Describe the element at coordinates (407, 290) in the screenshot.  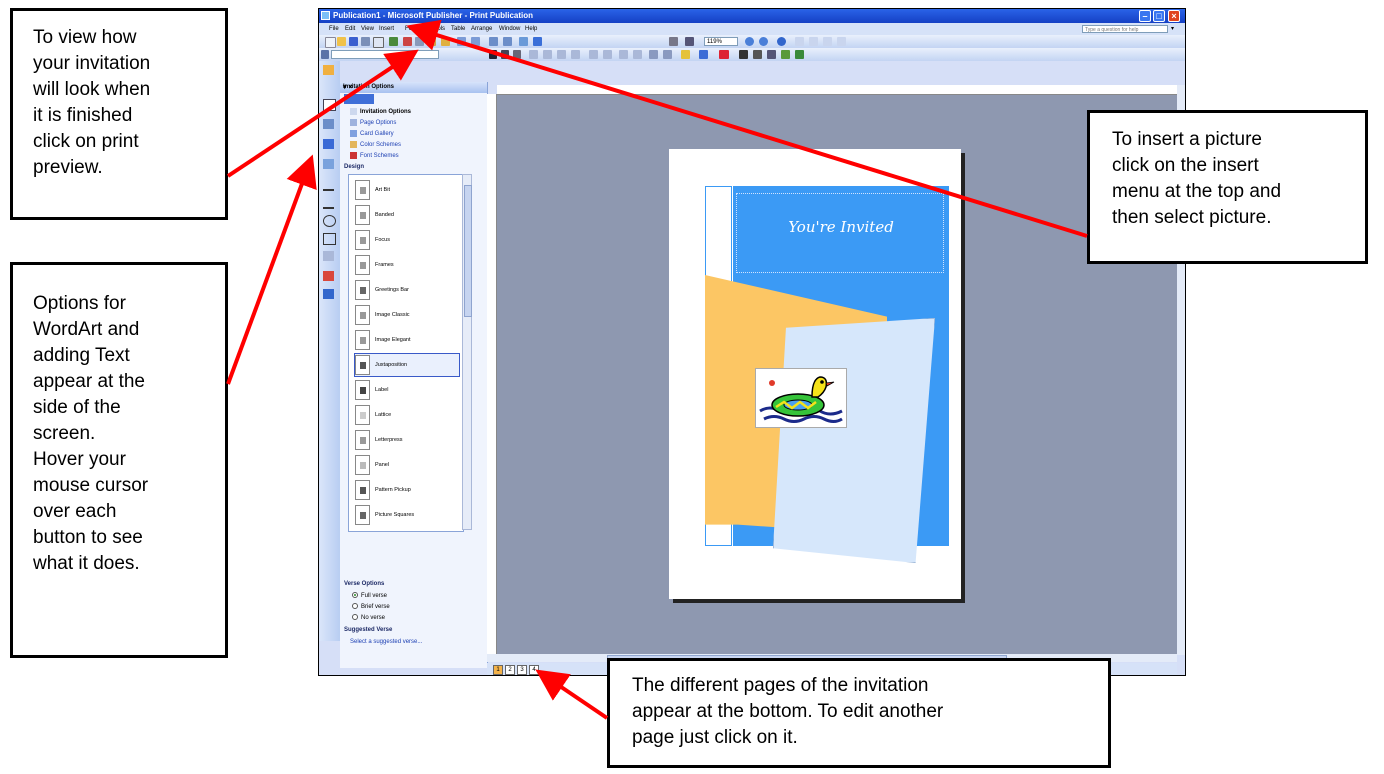
I see `design-item: Greetings Bar` at that location.